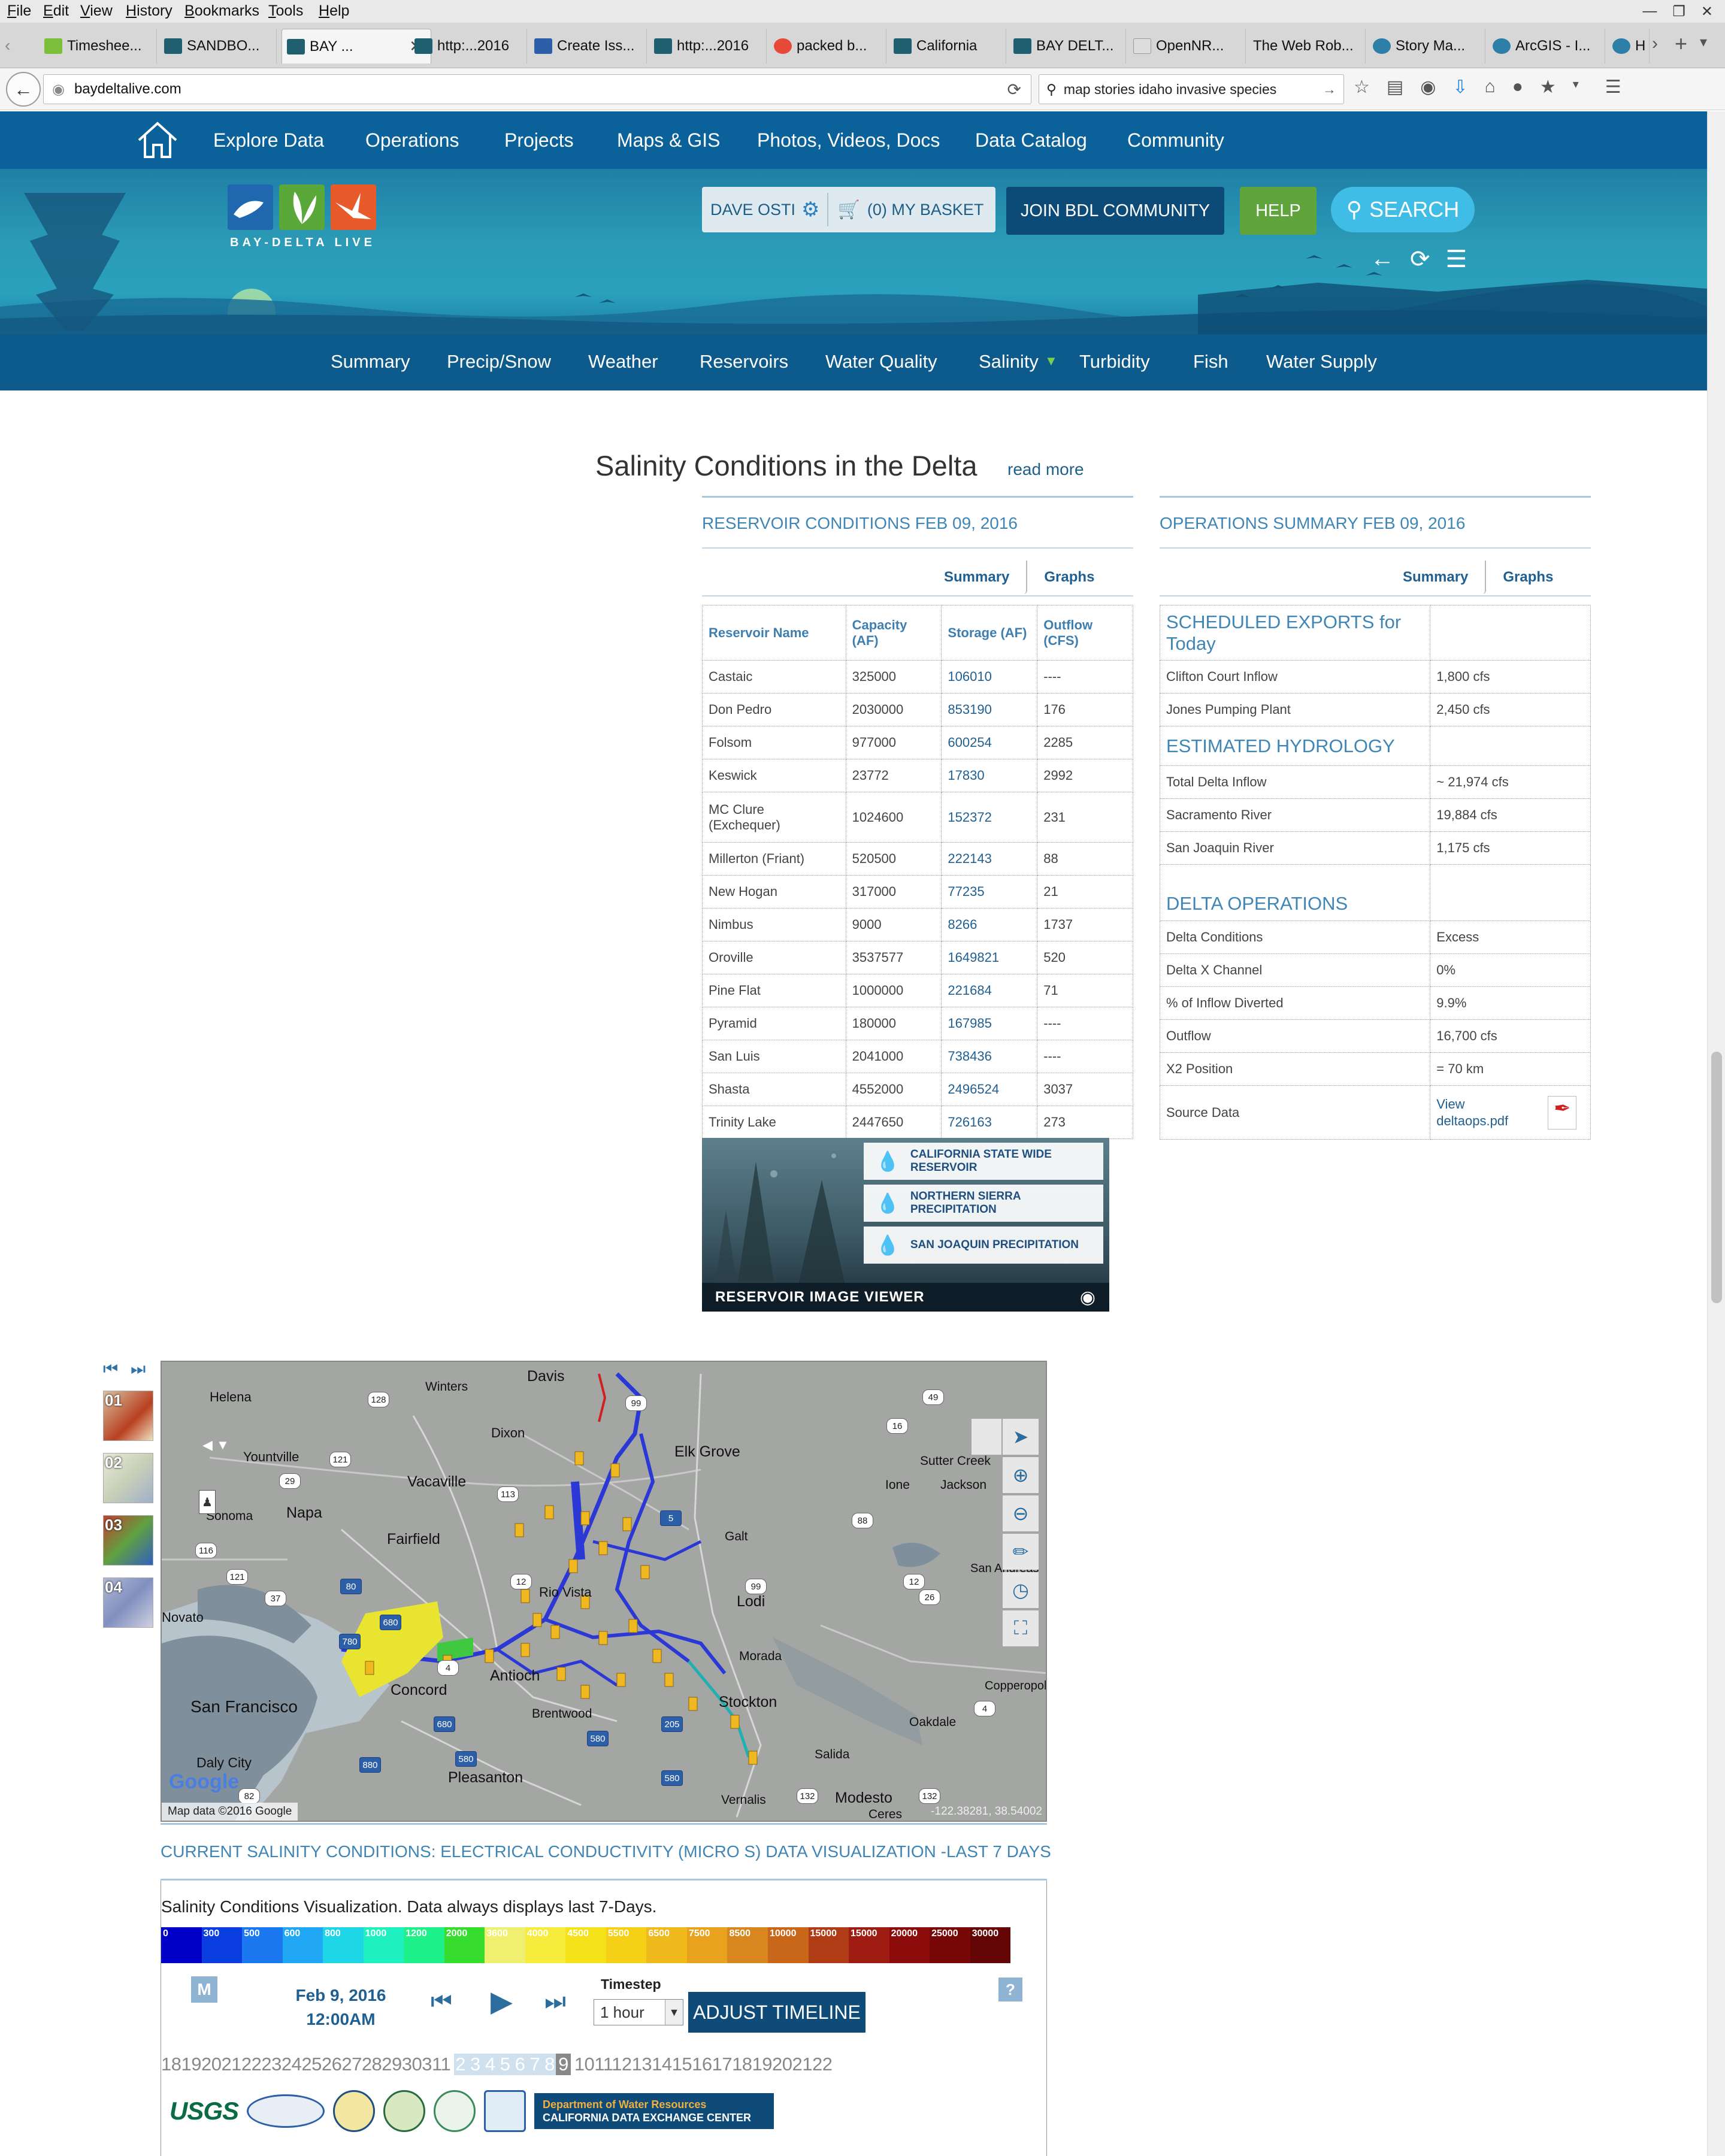 The image size is (1725, 2156). Describe the element at coordinates (1649, 11) in the screenshot. I see `minimize-icon: —` at that location.